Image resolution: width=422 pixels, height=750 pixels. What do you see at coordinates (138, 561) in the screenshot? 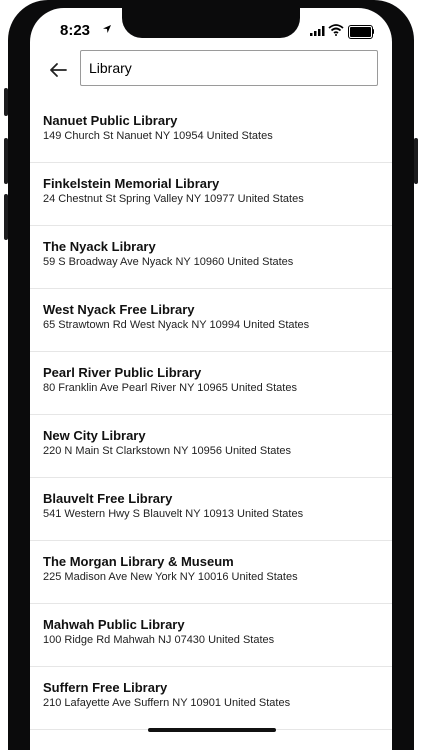
I see `library-name: The Morgan Library & Museum` at bounding box center [138, 561].